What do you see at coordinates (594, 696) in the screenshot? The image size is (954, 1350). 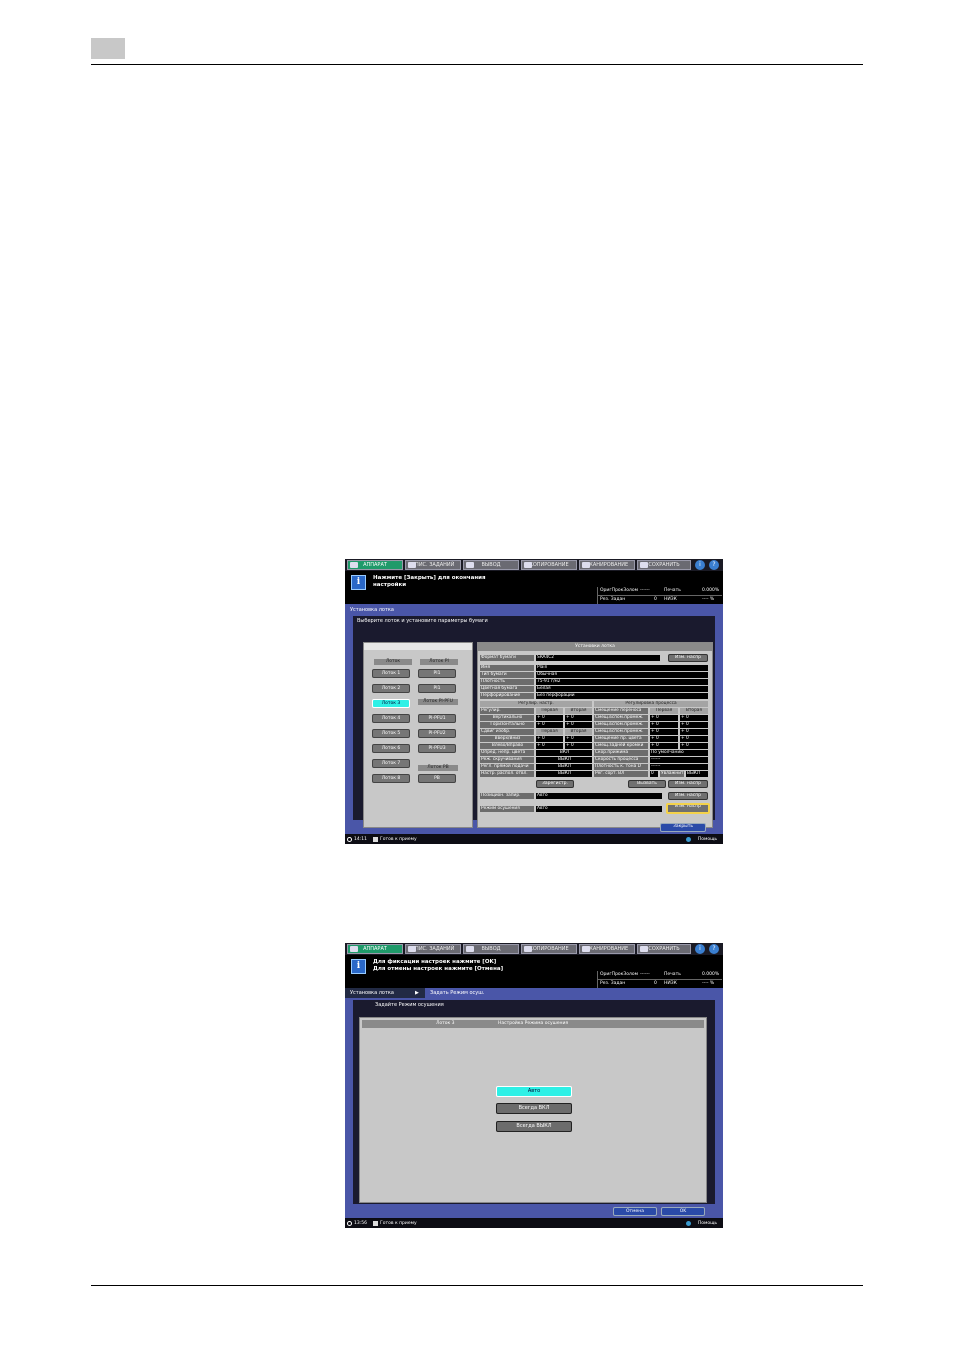 I see `field-row: Перфорирование Без перфорации` at bounding box center [594, 696].